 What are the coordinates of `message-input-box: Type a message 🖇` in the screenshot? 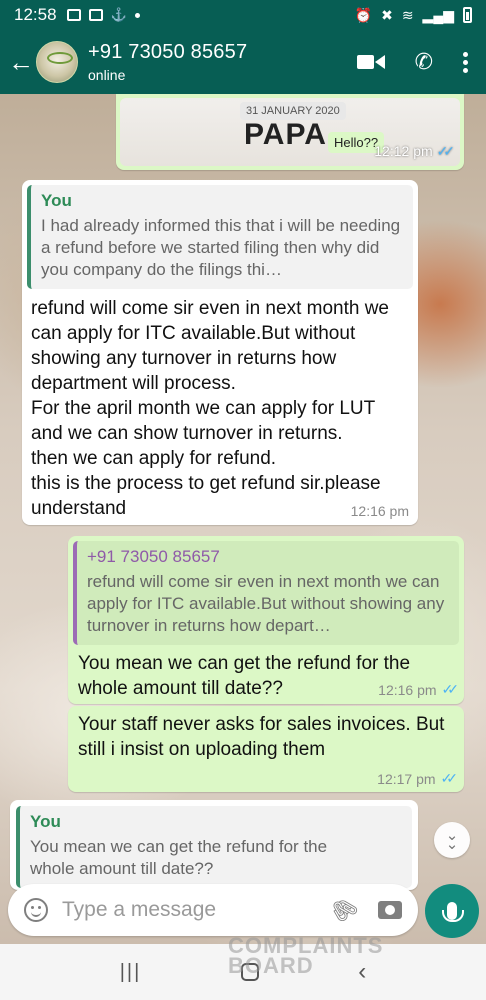 It's located at (213, 910).